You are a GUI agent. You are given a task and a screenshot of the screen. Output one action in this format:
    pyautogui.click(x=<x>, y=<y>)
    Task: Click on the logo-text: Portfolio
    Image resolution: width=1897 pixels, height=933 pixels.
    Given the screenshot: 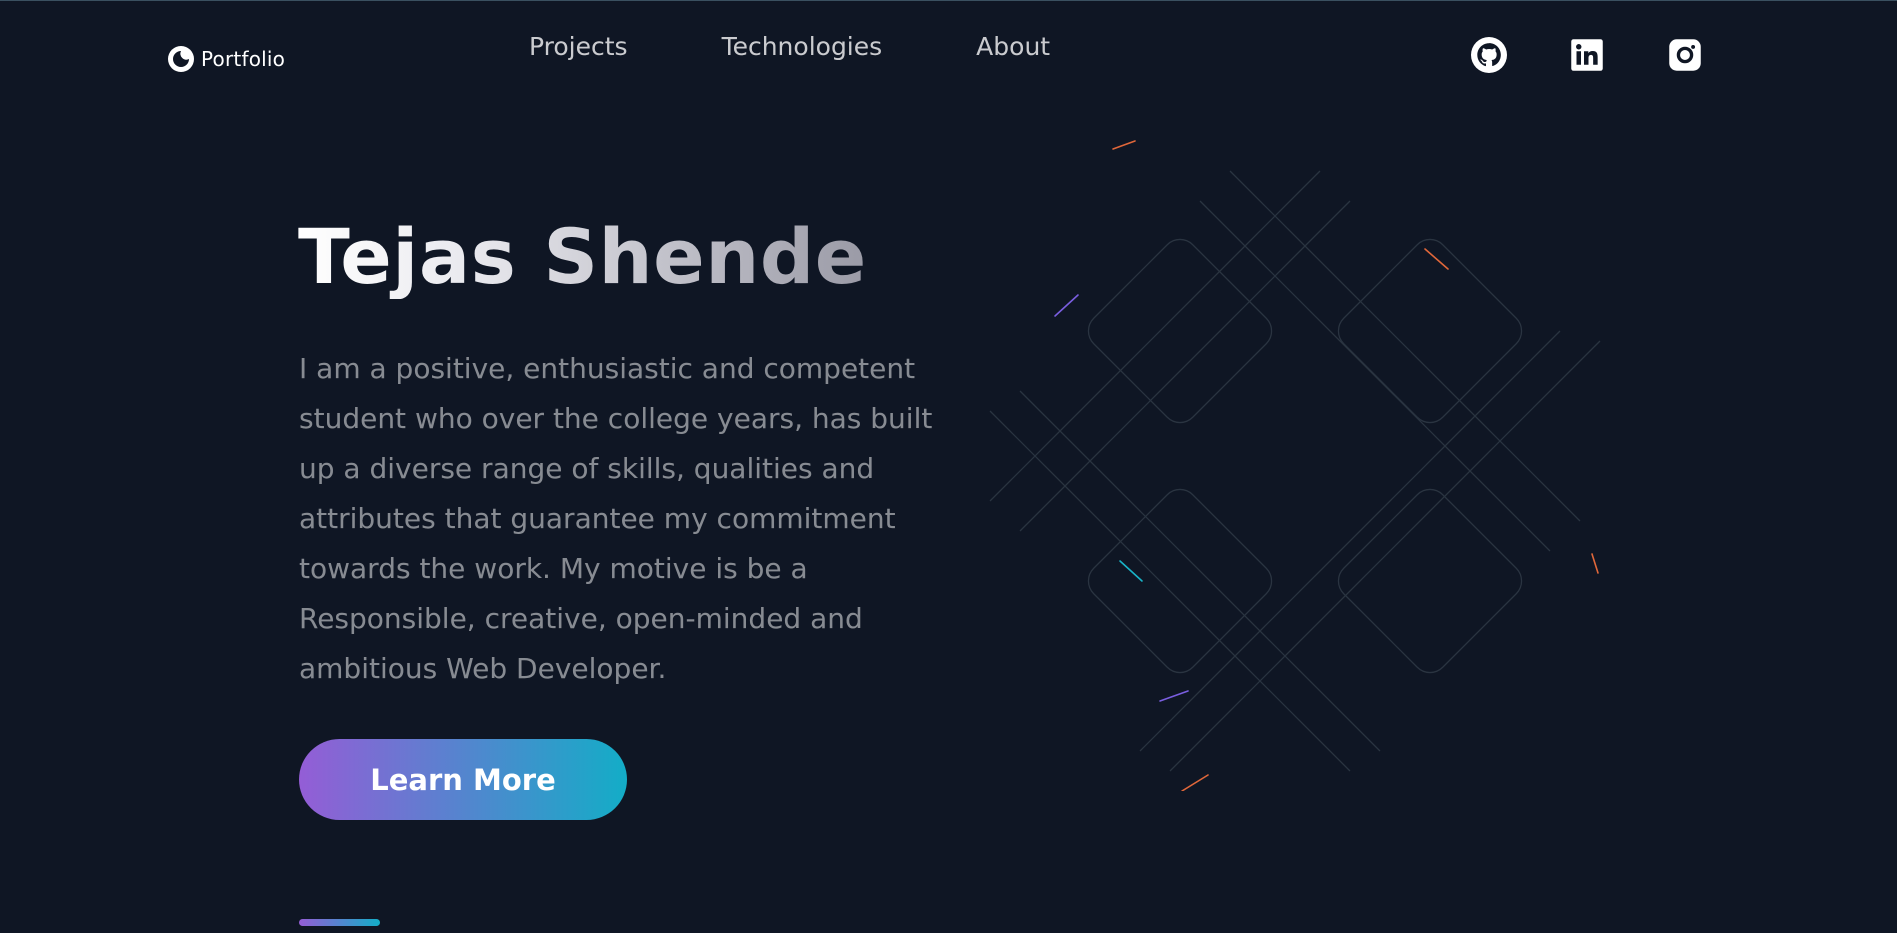 What is the action you would take?
    pyautogui.click(x=243, y=59)
    